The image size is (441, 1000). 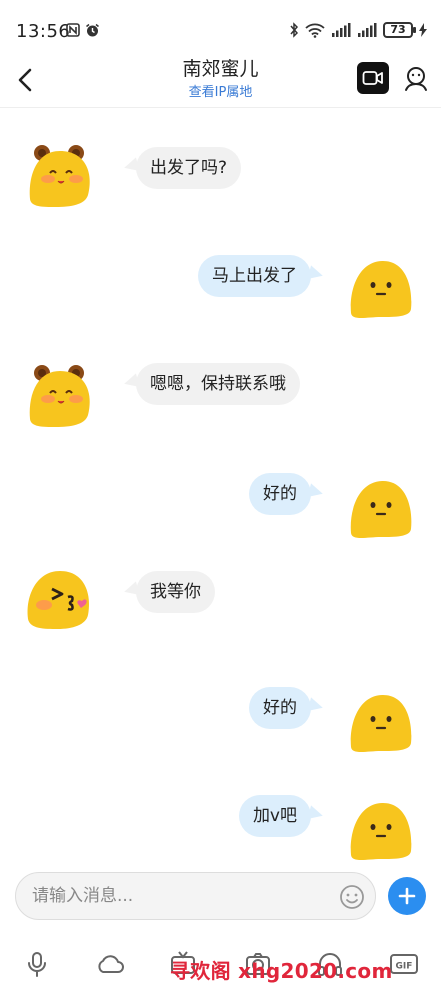 I want to click on message-bubble-incoming: 出发了吗?, so click(x=189, y=168).